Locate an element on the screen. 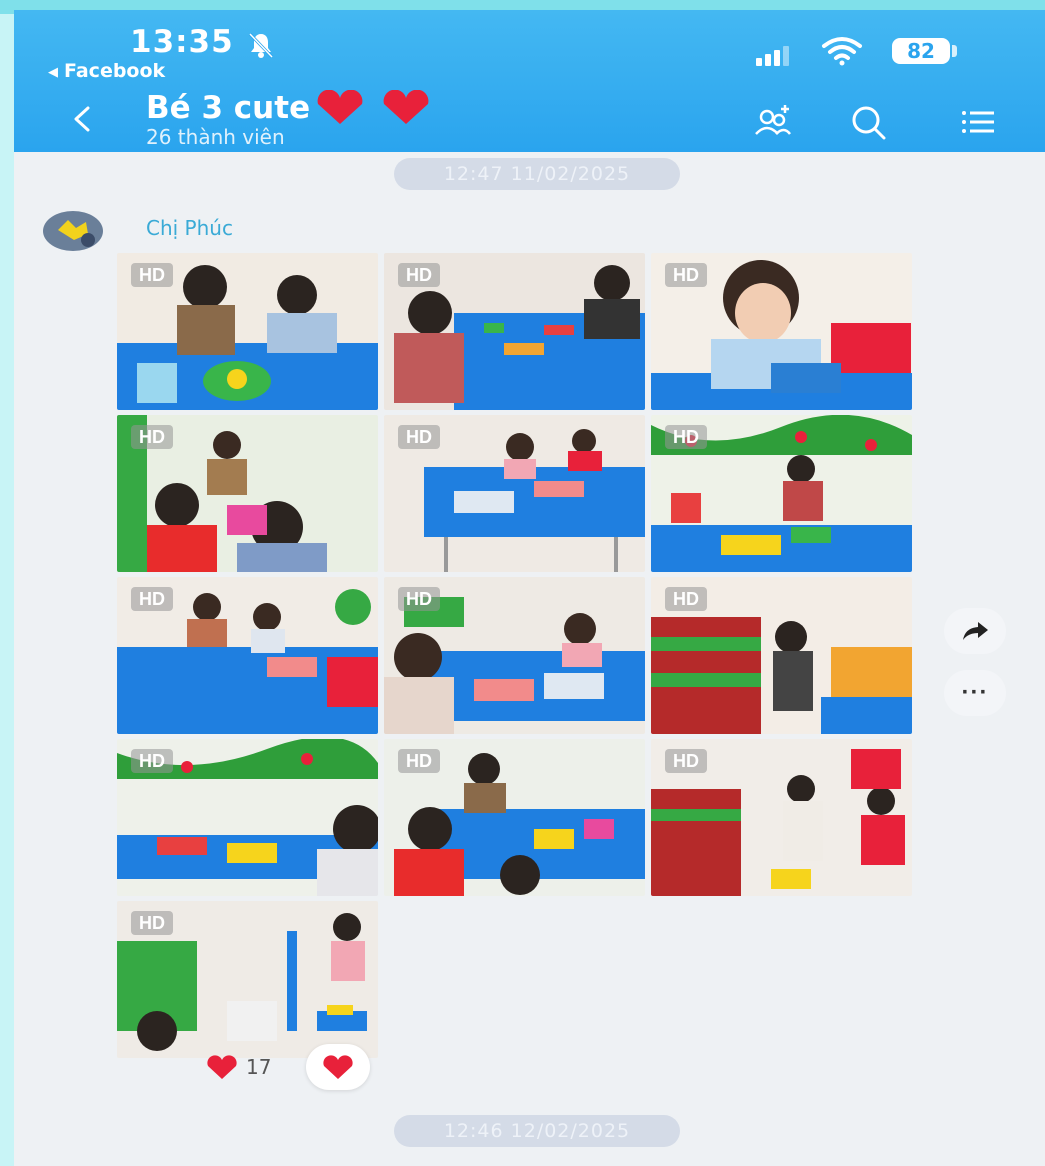 This screenshot has height=1166, width=1045. timestamp-pill: 12:46 12/02/2025 is located at coordinates (537, 1131).